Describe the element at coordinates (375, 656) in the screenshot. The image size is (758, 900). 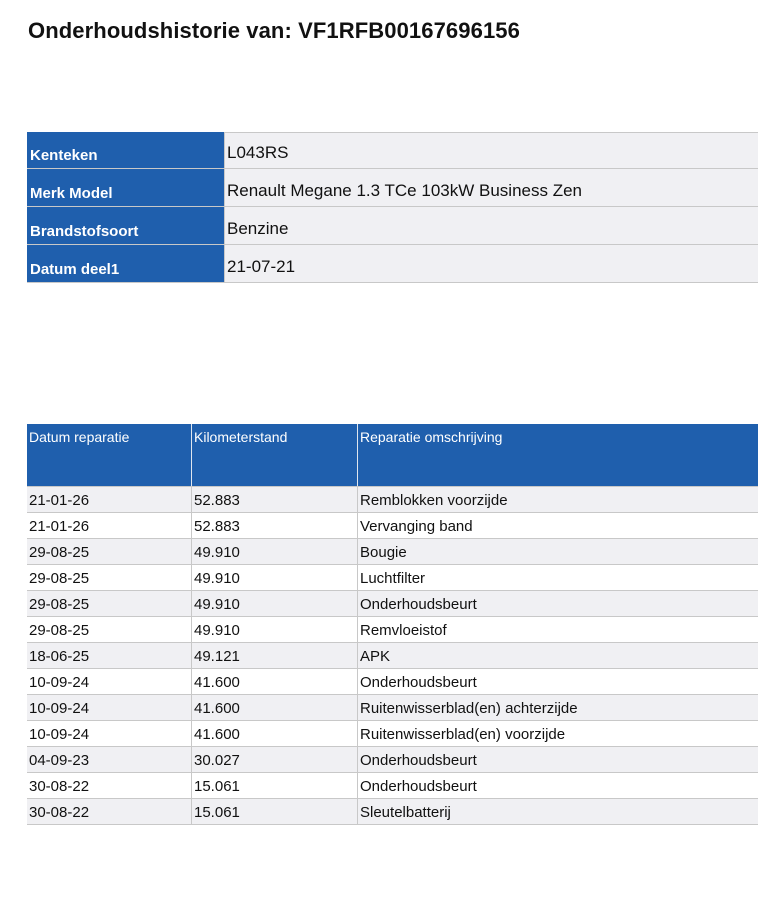
I see `cell-description: APK` at that location.